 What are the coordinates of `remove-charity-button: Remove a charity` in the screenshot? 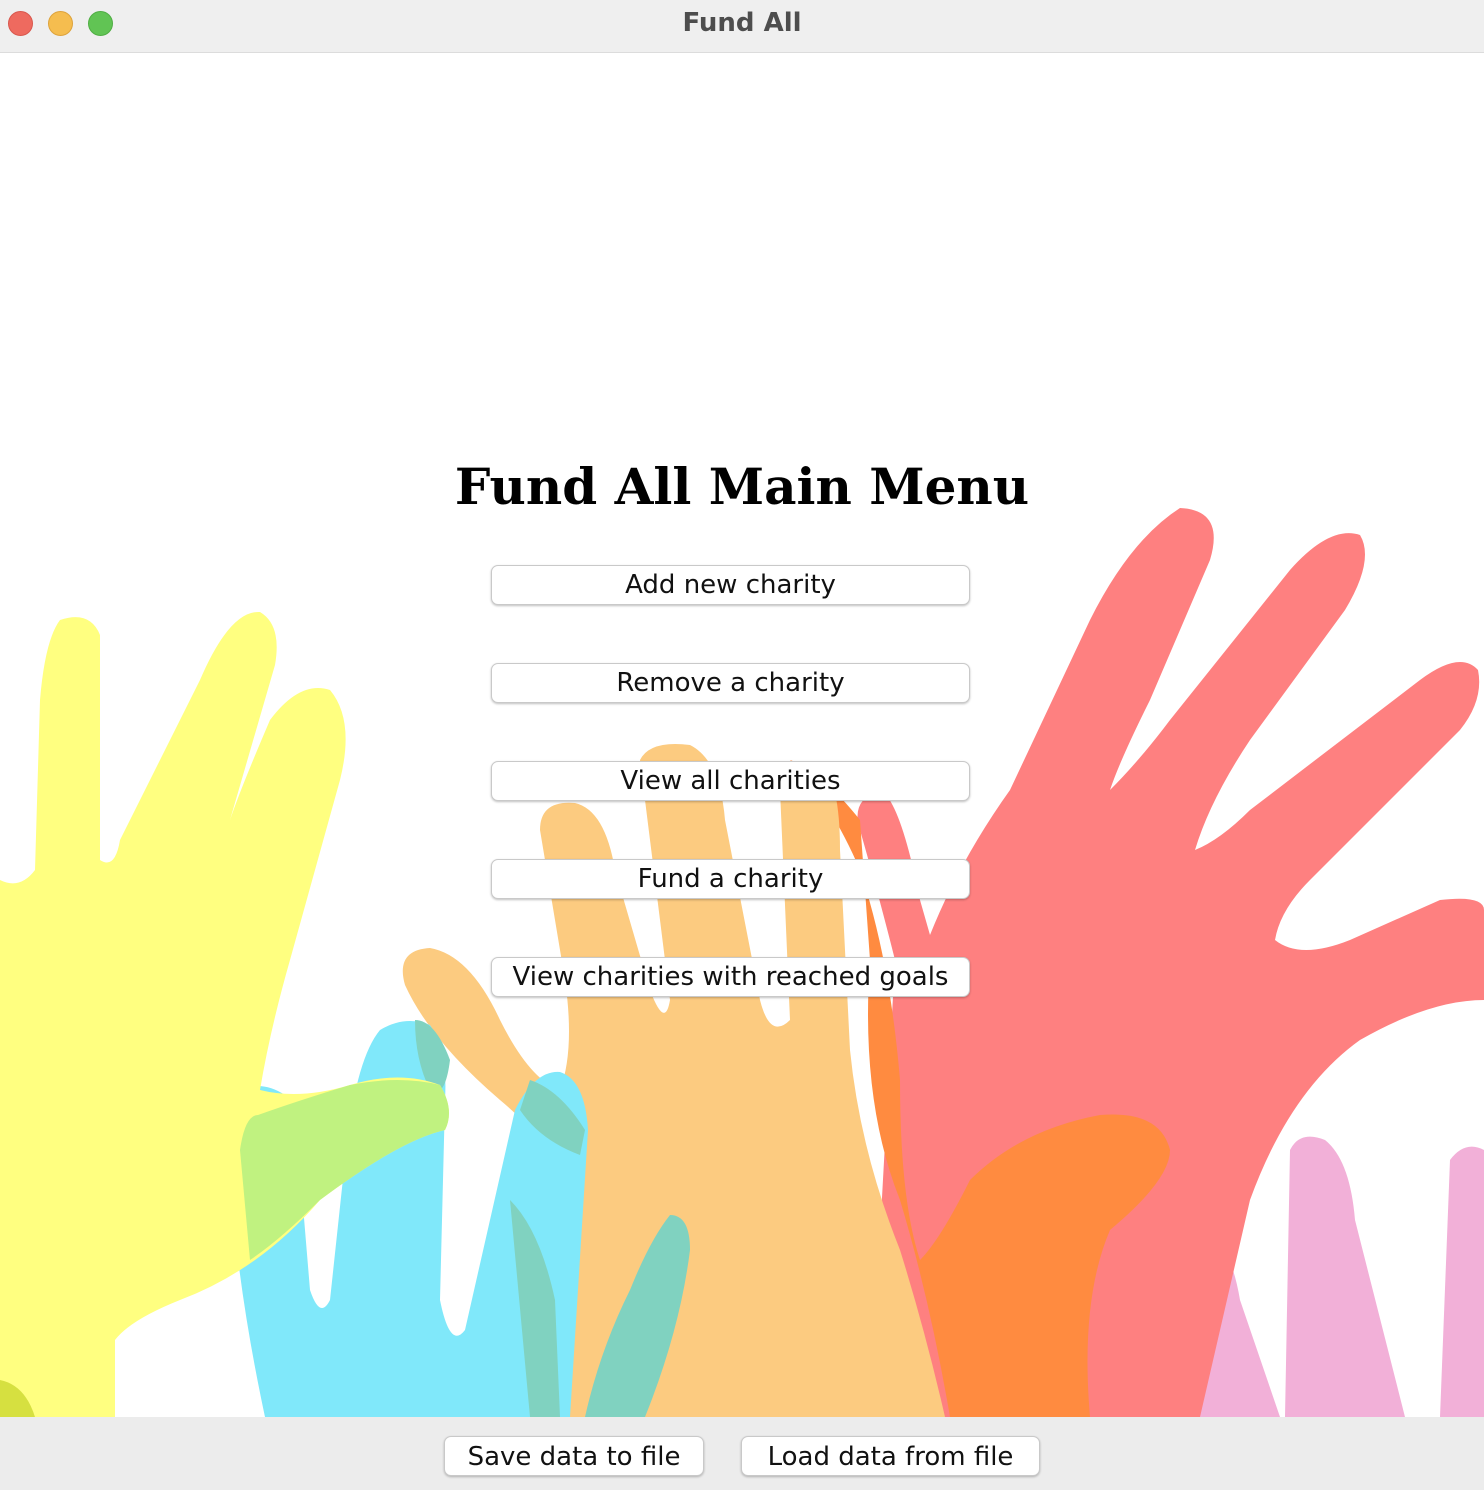 It's located at (730, 683).